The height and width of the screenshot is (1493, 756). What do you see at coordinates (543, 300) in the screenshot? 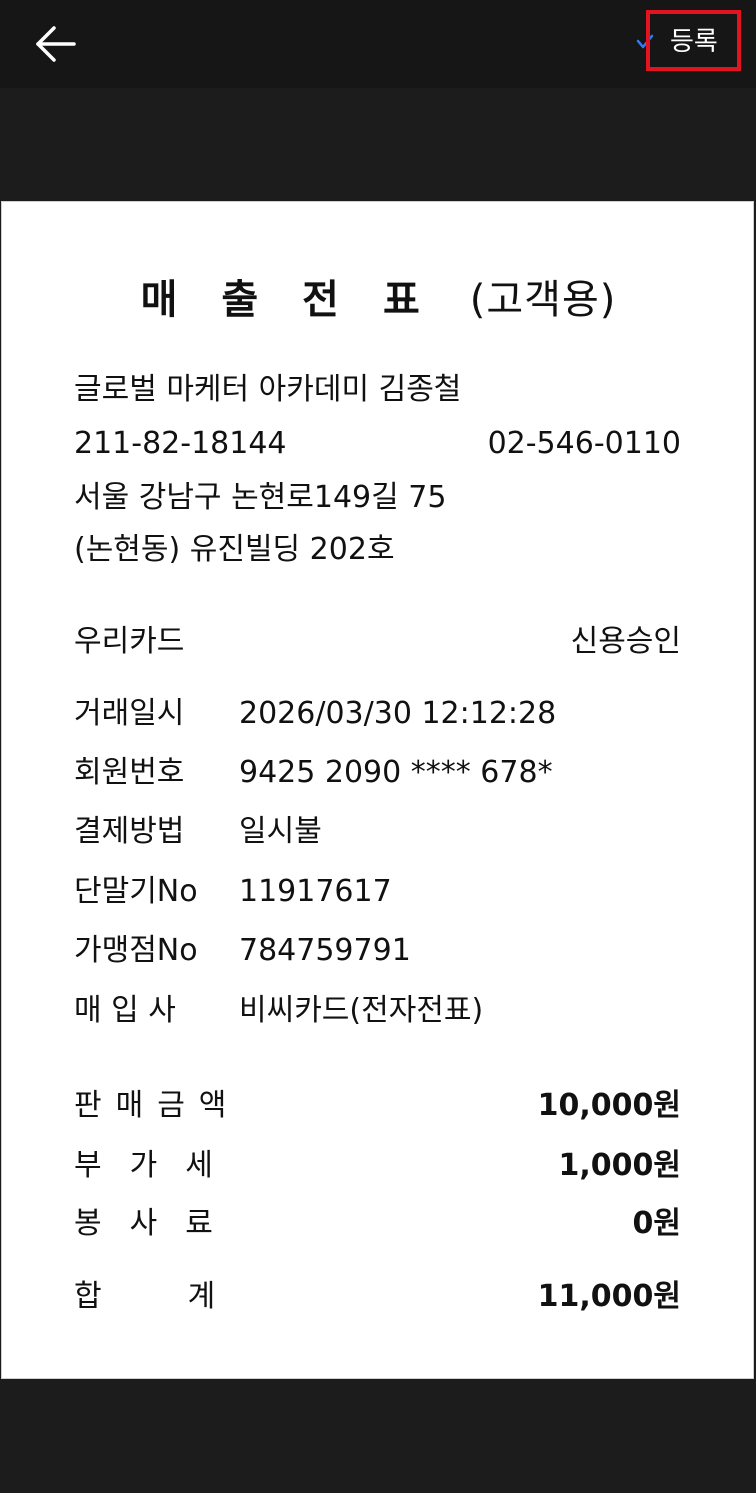
I see `receipt-title-sub: (고객용)` at bounding box center [543, 300].